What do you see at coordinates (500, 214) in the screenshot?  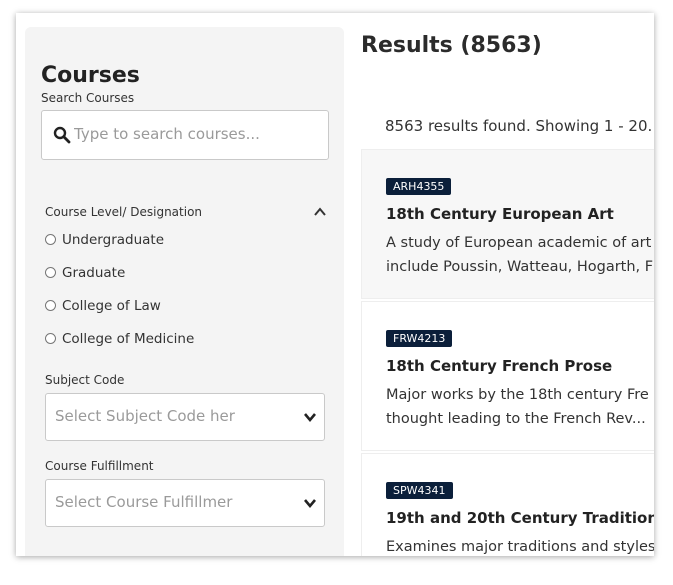 I see `course-title: 18th Century European Art` at bounding box center [500, 214].